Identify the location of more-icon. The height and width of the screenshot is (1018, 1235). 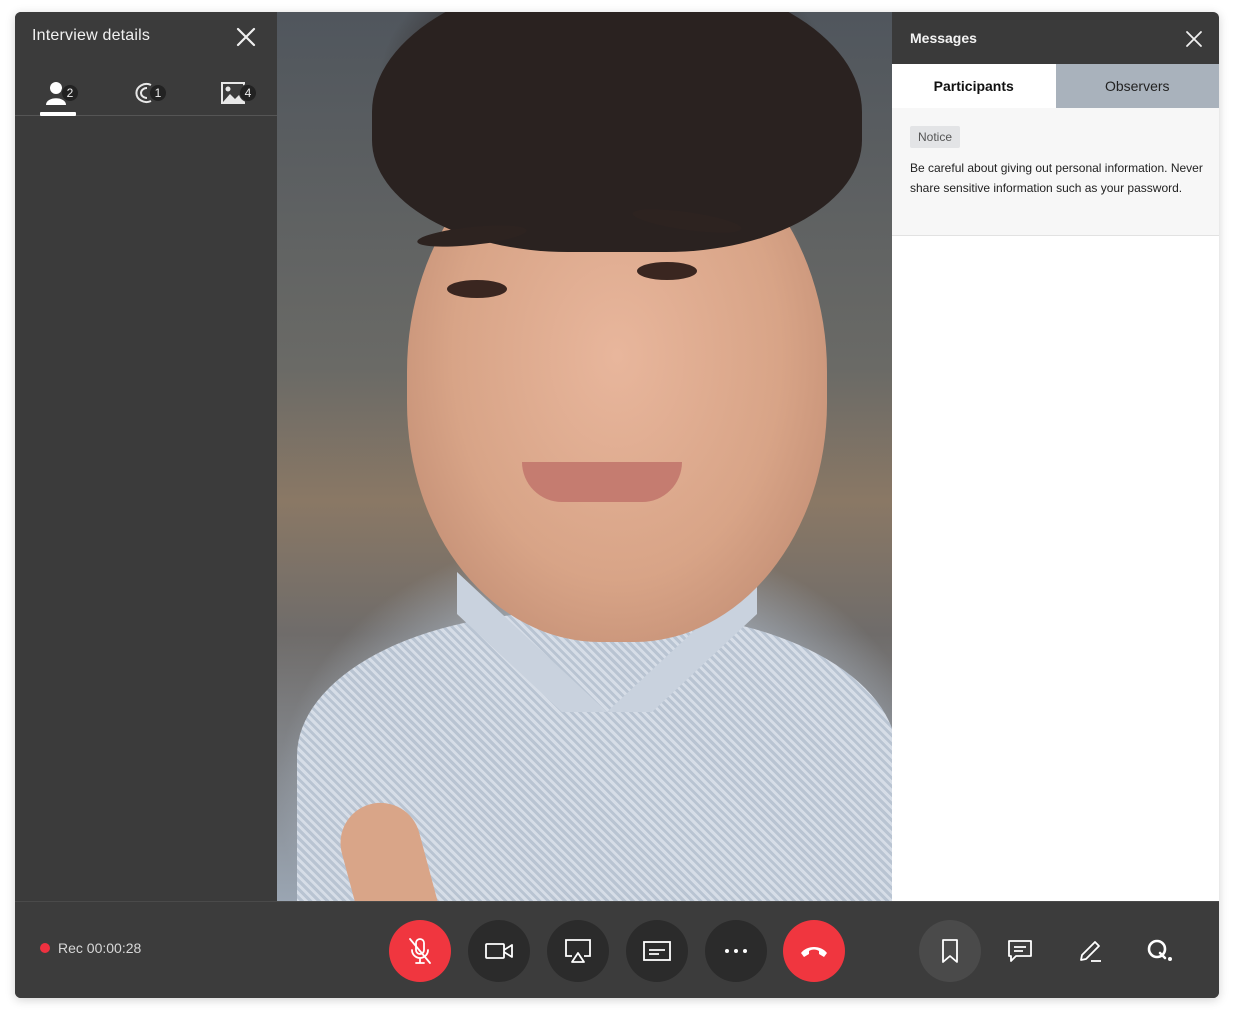
(736, 951).